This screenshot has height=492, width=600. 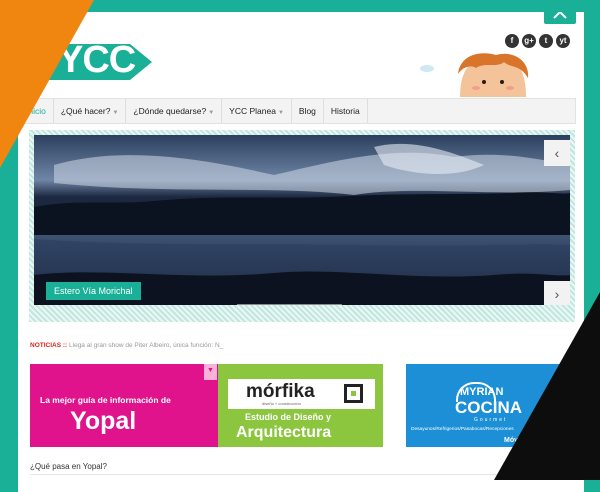 What do you see at coordinates (300, 474) in the screenshot?
I see `divider` at bounding box center [300, 474].